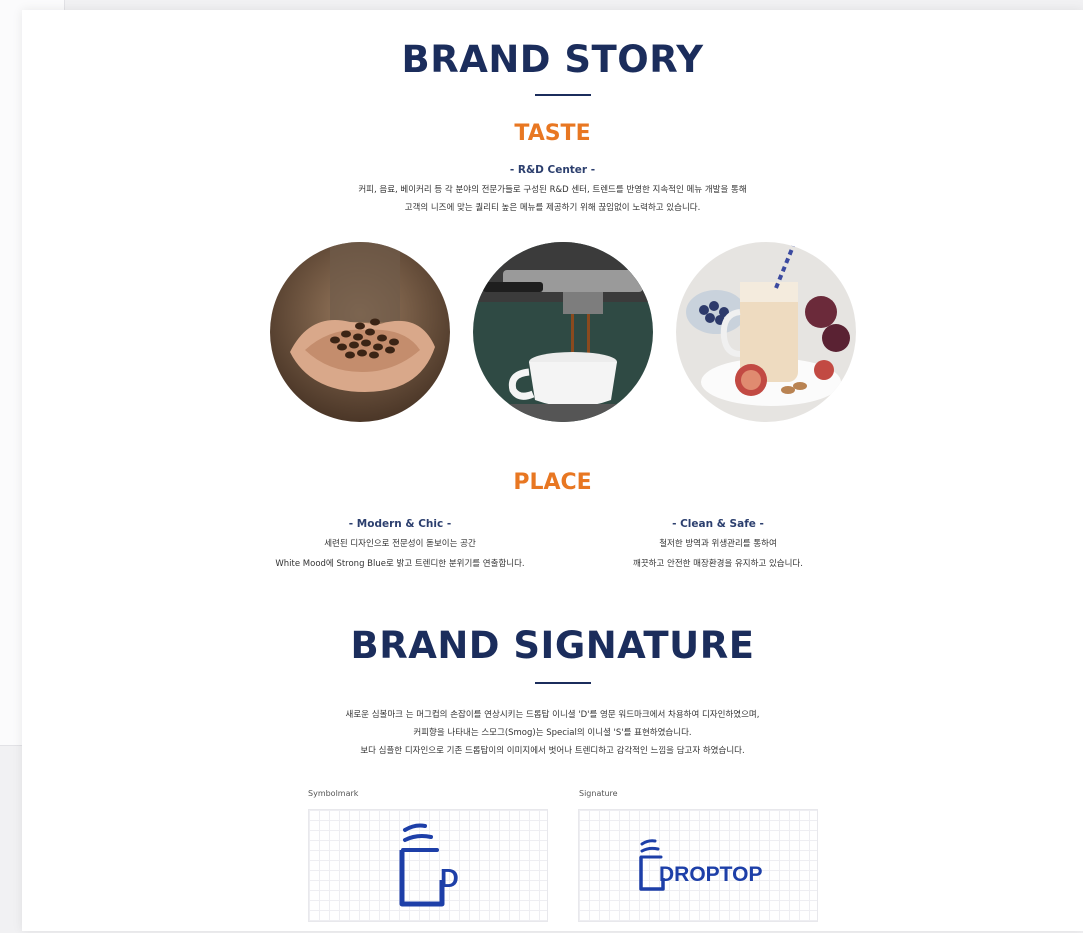 The image size is (1083, 933). I want to click on smoothie-figs-photo, so click(766, 332).